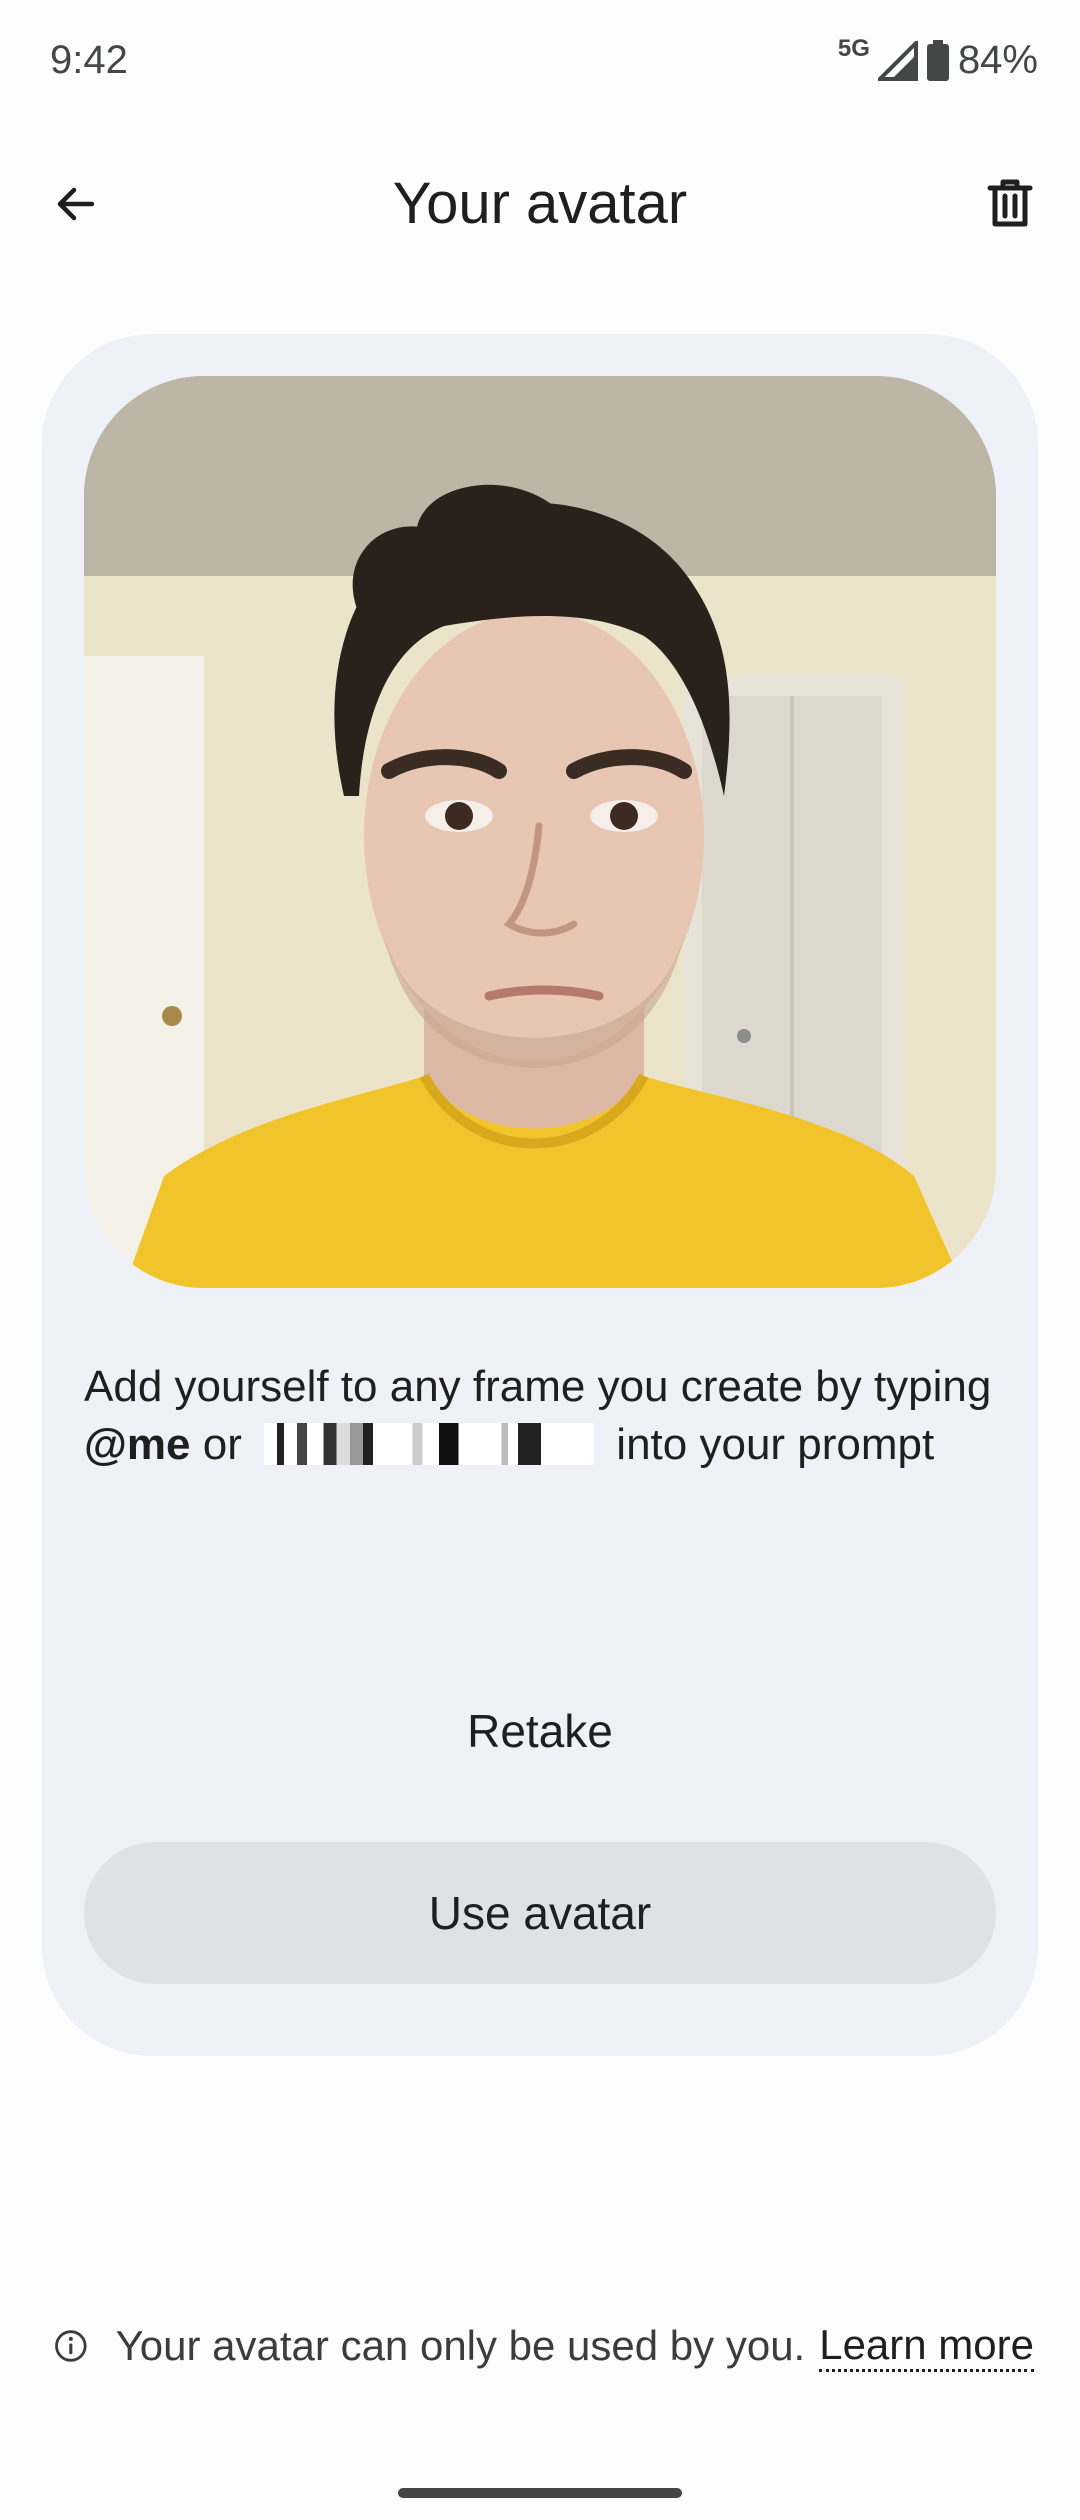 Image resolution: width=1080 pixels, height=2520 pixels. I want to click on app-bar: Your avatar, so click(540, 205).